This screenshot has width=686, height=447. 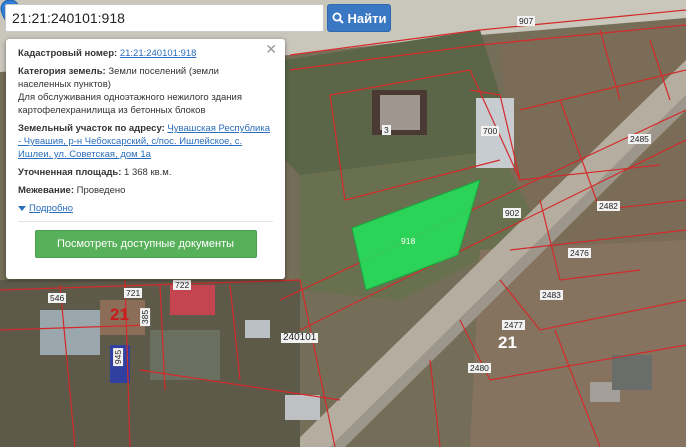 I want to click on cadastral-row: Кадастровый номер: 21:21:240101:918, so click(x=145, y=53).